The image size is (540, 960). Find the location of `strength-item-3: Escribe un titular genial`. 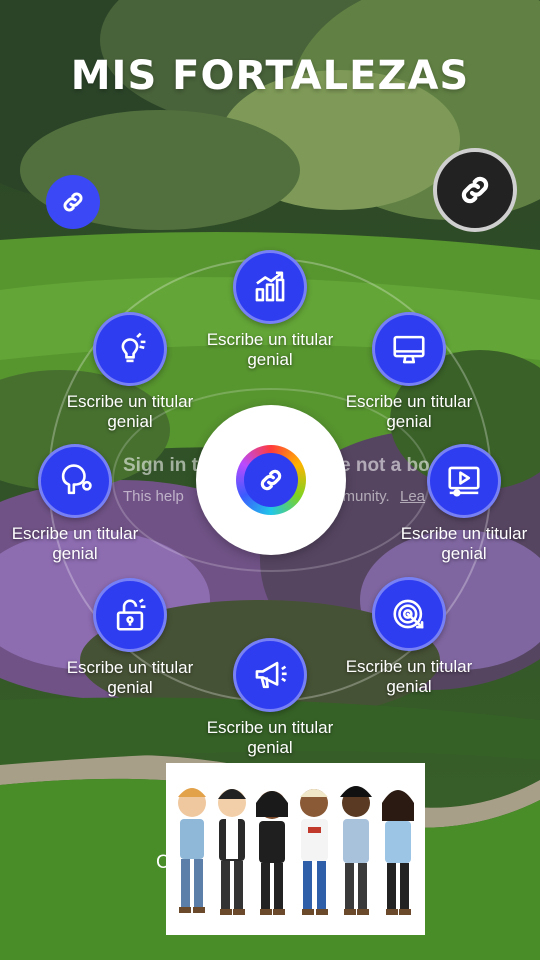

strength-item-3: Escribe un titular genial is located at coordinates (464, 504).